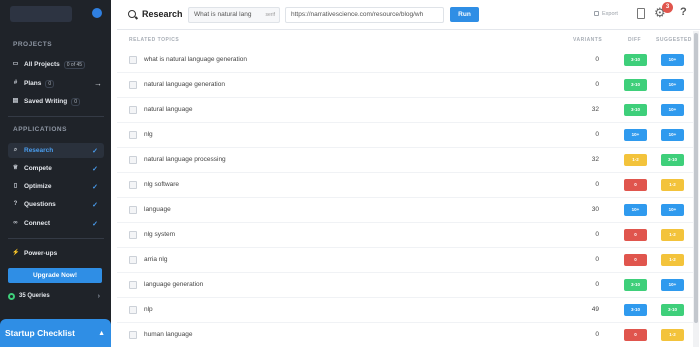  I want to click on table-row: nlp 49 3-10 3-10, so click(405, 310).